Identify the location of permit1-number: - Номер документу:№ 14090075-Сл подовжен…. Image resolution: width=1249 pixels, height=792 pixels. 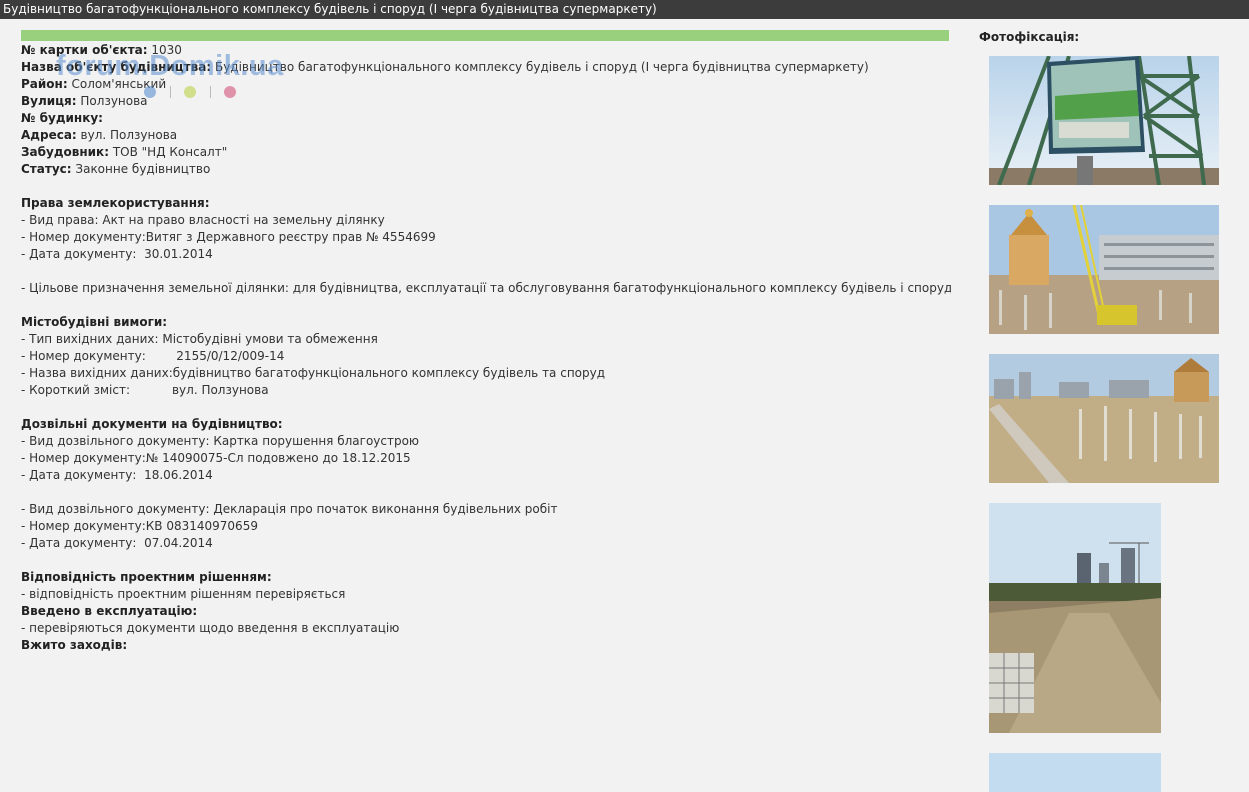
(216, 458).